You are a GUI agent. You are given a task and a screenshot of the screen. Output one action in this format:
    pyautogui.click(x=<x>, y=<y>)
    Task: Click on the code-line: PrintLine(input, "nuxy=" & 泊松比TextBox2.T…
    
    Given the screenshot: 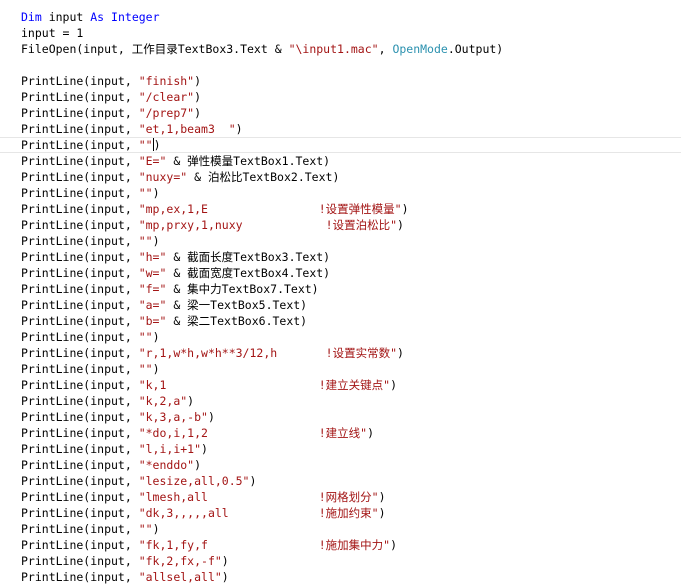 What is the action you would take?
    pyautogui.click(x=351, y=177)
    